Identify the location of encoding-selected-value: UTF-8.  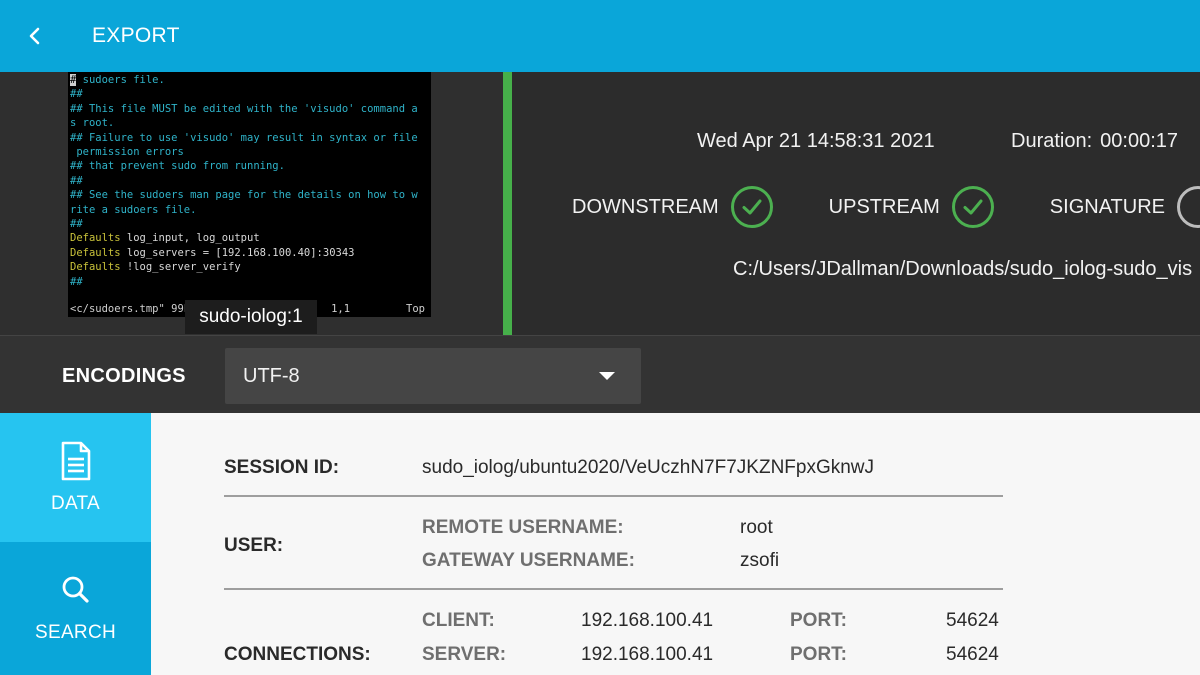
(271, 375).